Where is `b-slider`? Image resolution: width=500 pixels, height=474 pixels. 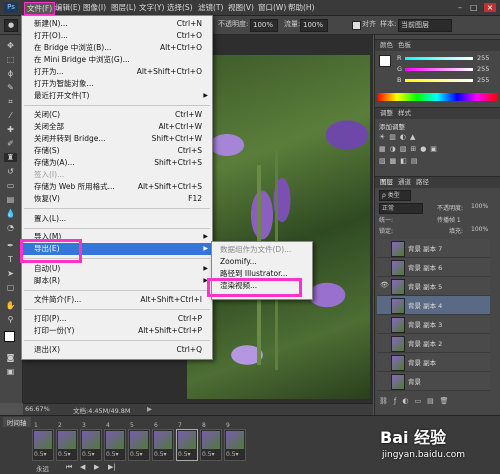 b-slider is located at coordinates (439, 80).